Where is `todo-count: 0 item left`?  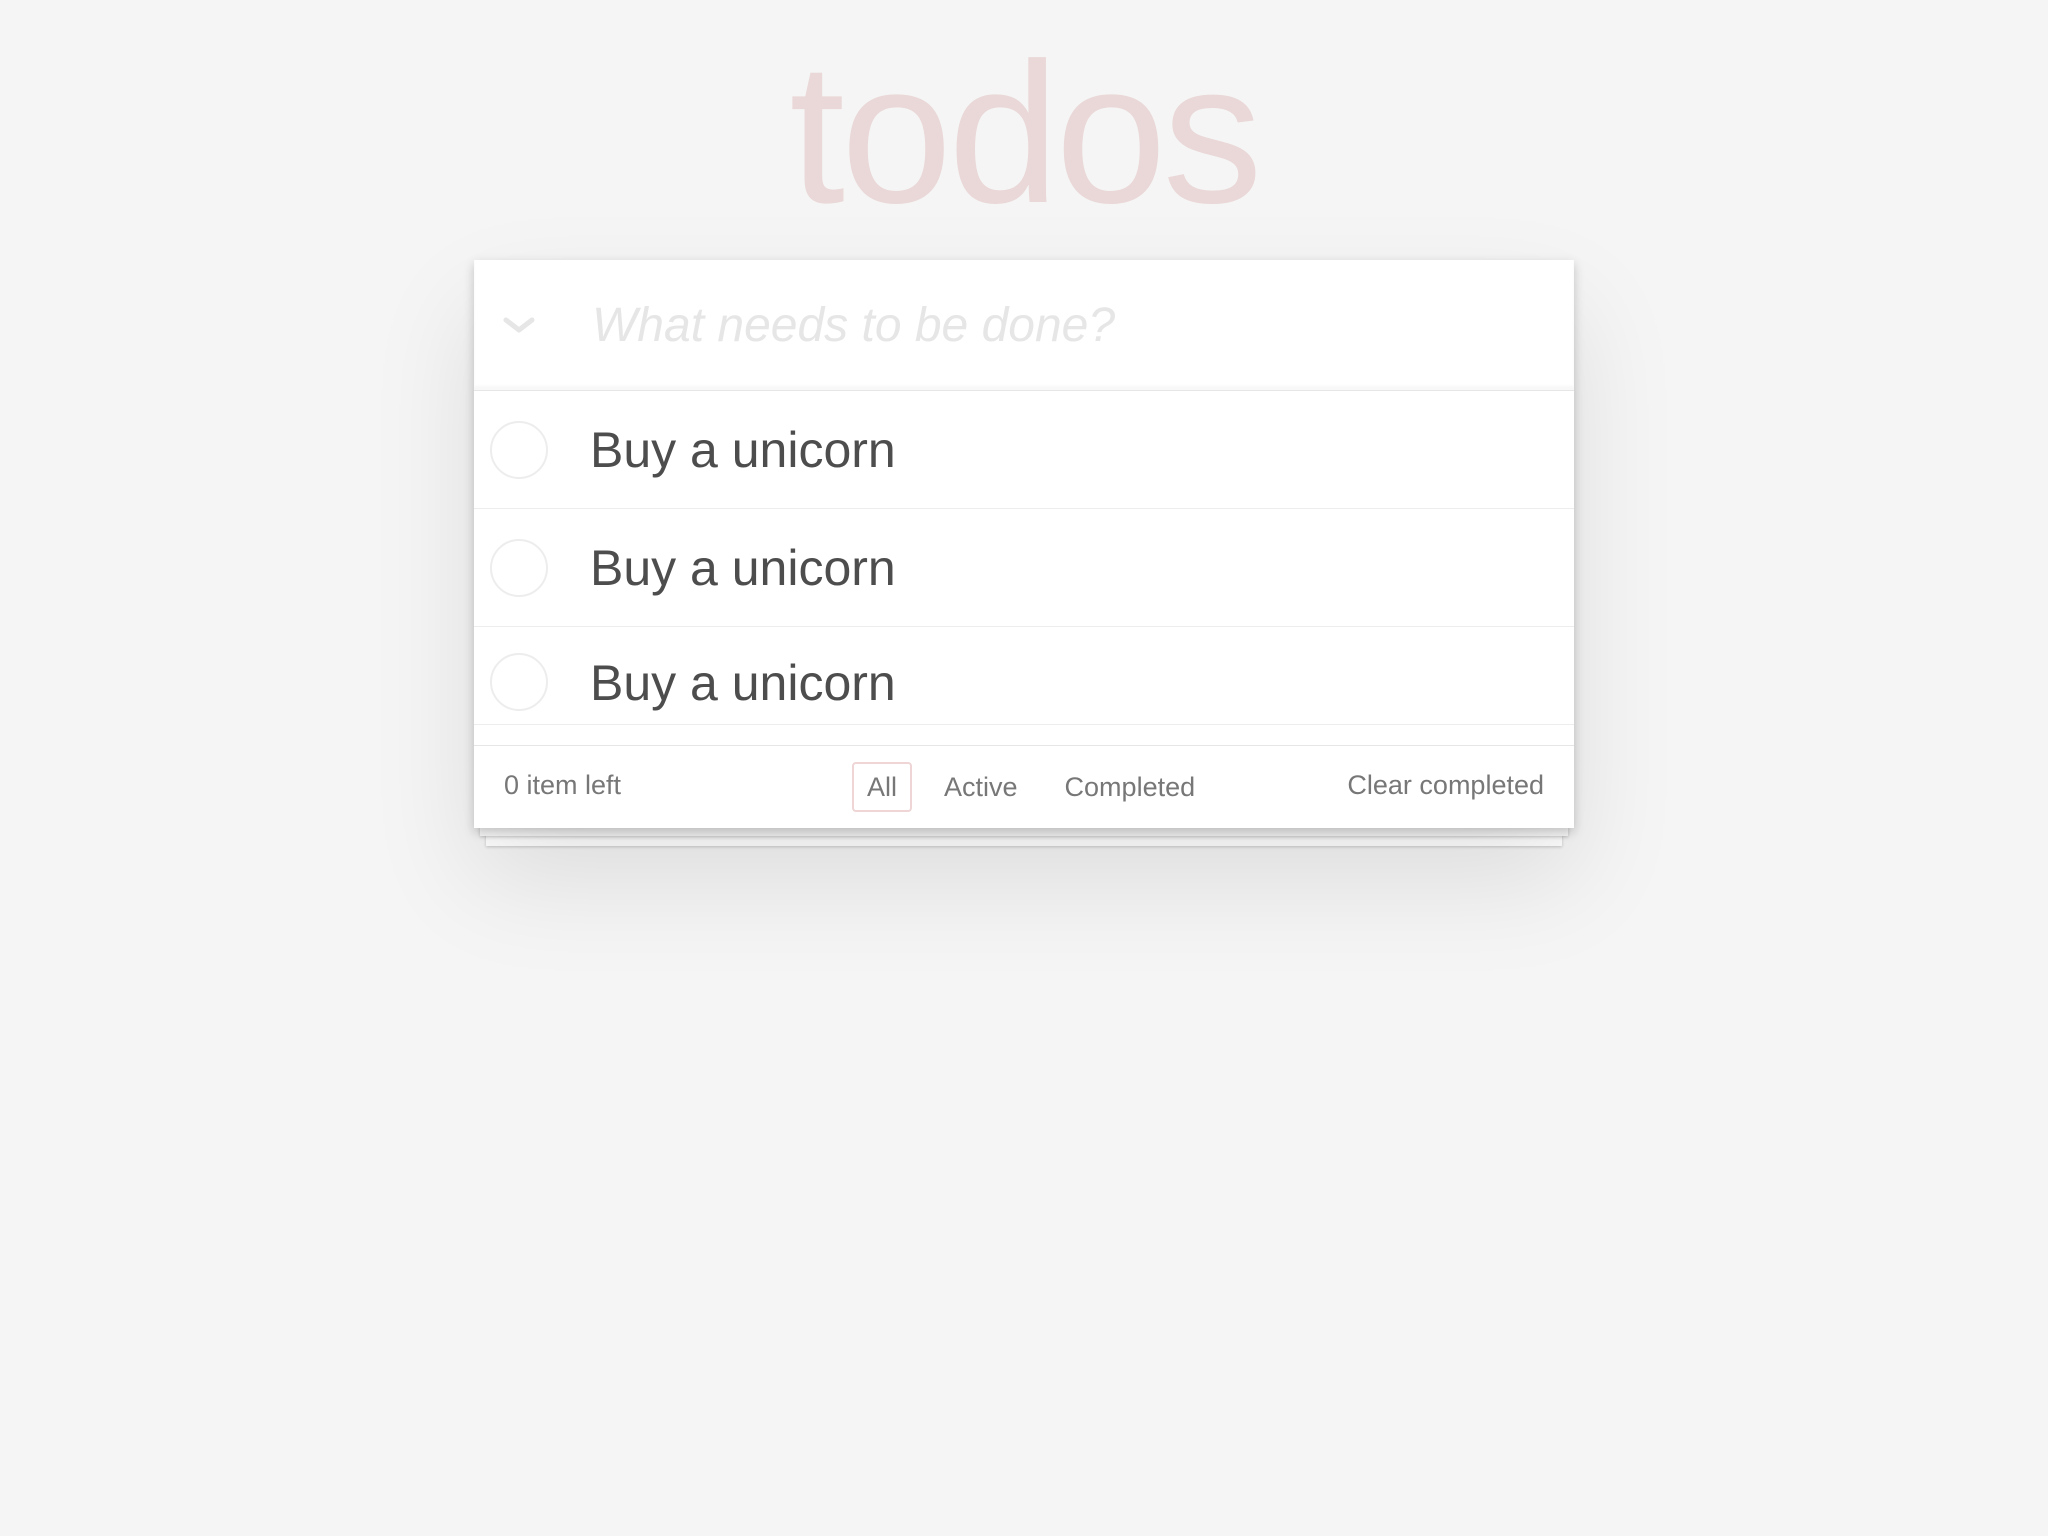
todo-count: 0 item left is located at coordinates (563, 785).